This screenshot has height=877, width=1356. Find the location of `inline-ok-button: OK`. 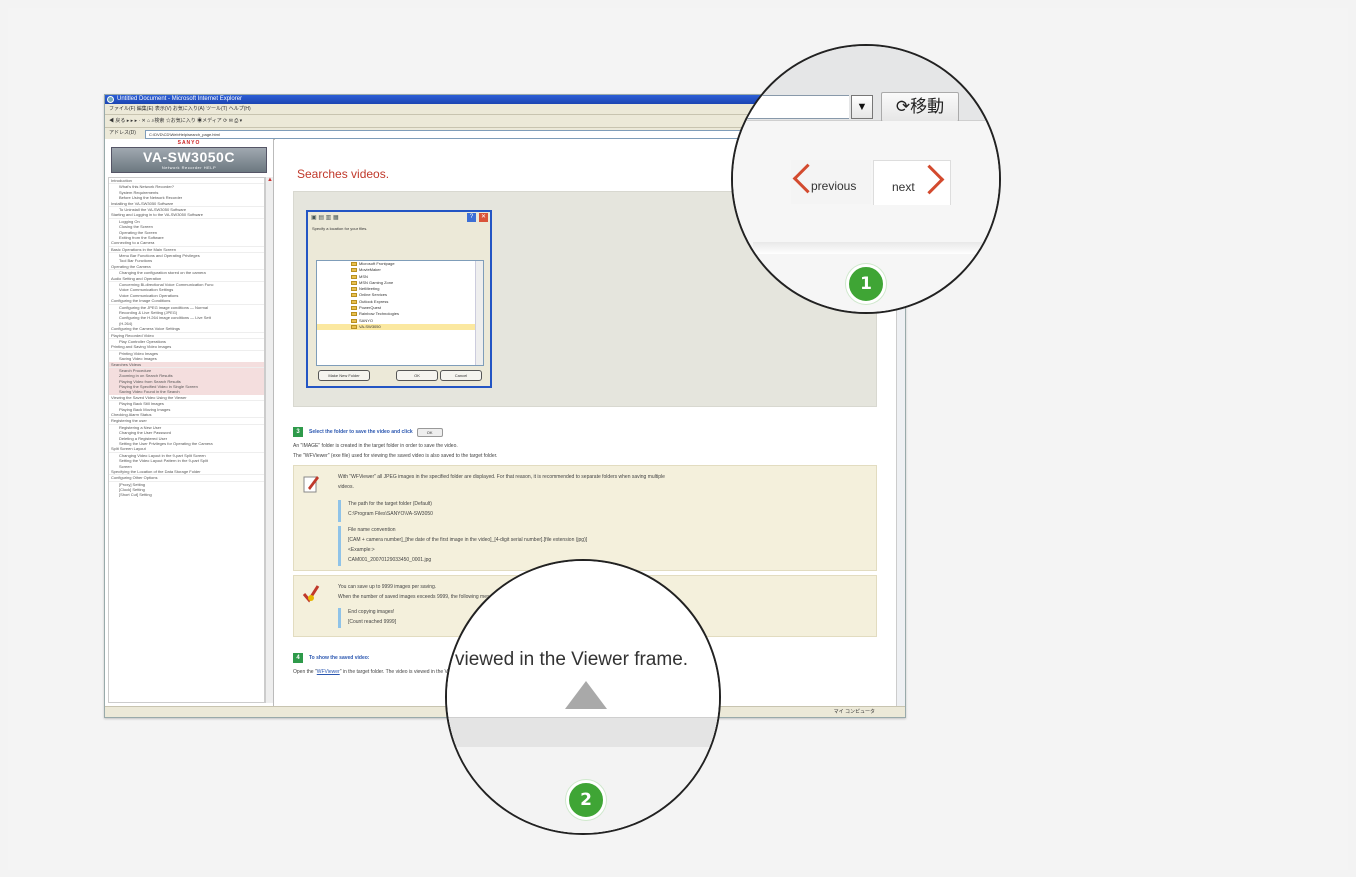

inline-ok-button: OK is located at coordinates (429, 432).